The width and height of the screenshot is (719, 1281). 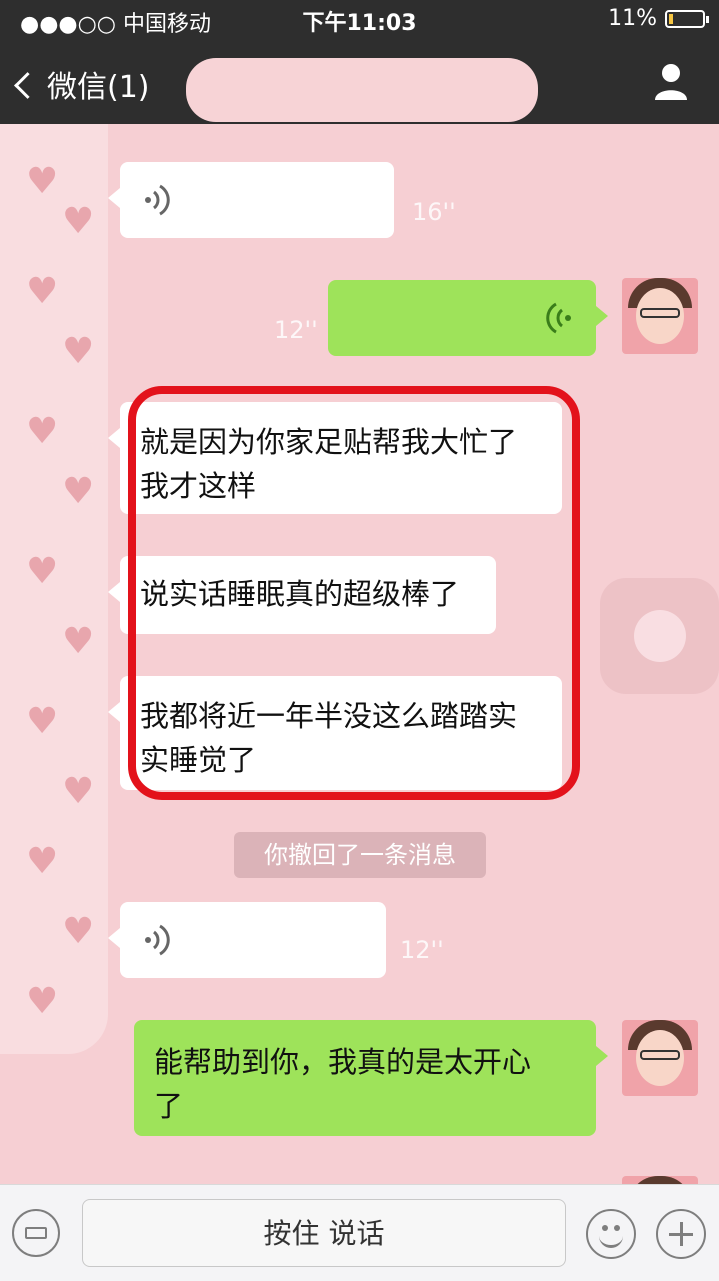 What do you see at coordinates (27, 85) in the screenshot?
I see `chevron-left-icon` at bounding box center [27, 85].